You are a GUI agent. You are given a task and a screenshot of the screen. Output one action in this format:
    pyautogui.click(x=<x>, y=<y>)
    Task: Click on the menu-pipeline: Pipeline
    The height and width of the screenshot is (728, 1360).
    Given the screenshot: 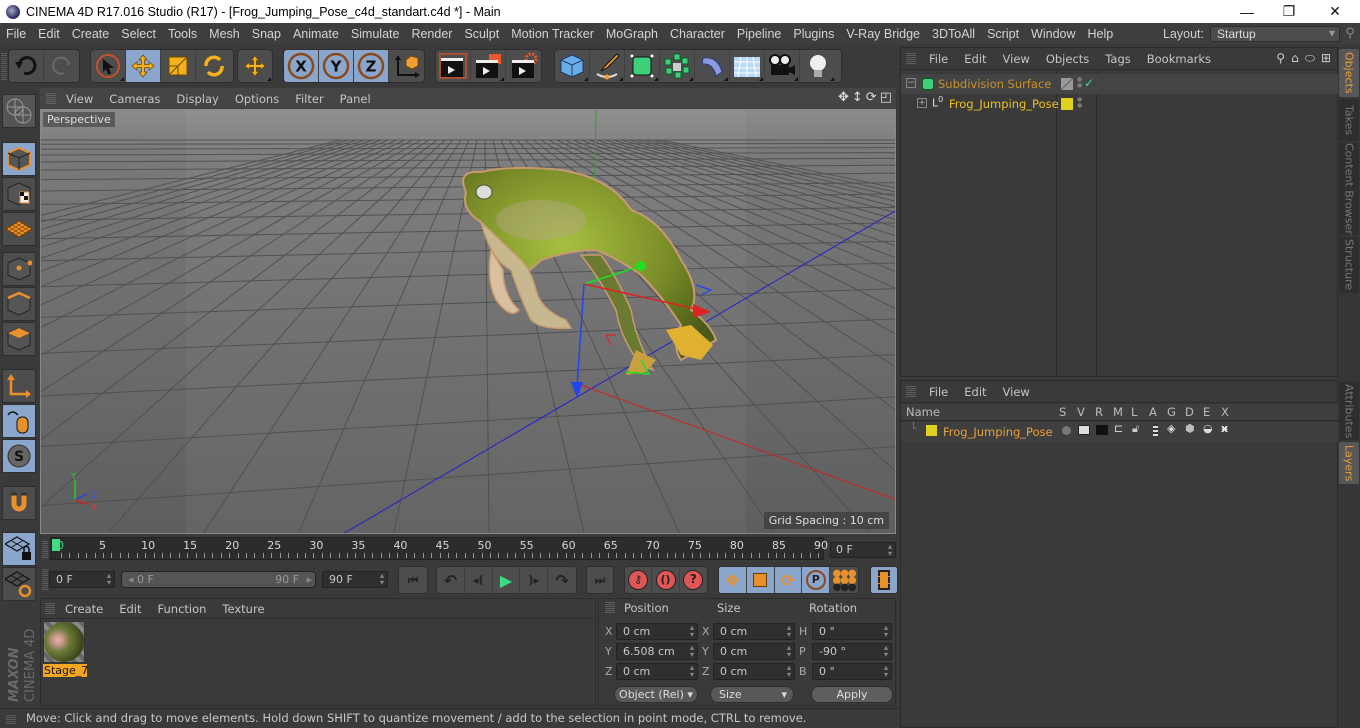 What is the action you would take?
    pyautogui.click(x=759, y=34)
    